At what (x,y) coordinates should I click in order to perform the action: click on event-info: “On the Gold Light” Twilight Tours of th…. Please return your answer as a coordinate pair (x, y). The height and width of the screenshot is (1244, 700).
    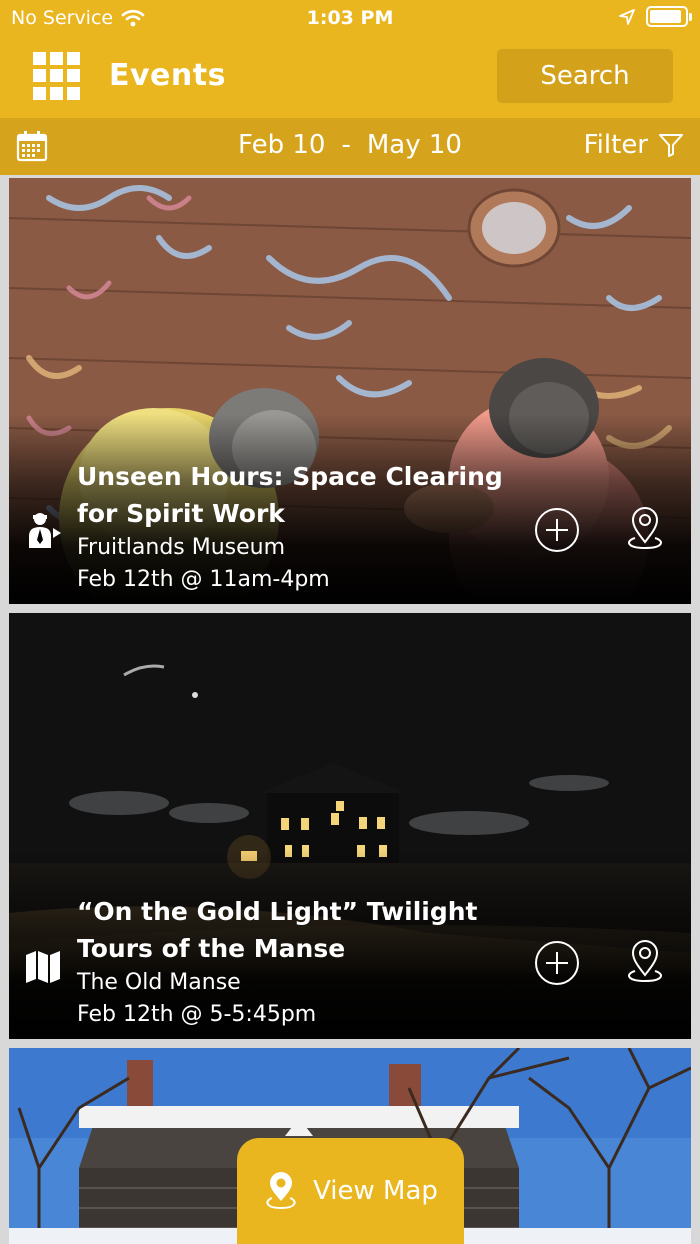
    Looking at the image, I should click on (297, 962).